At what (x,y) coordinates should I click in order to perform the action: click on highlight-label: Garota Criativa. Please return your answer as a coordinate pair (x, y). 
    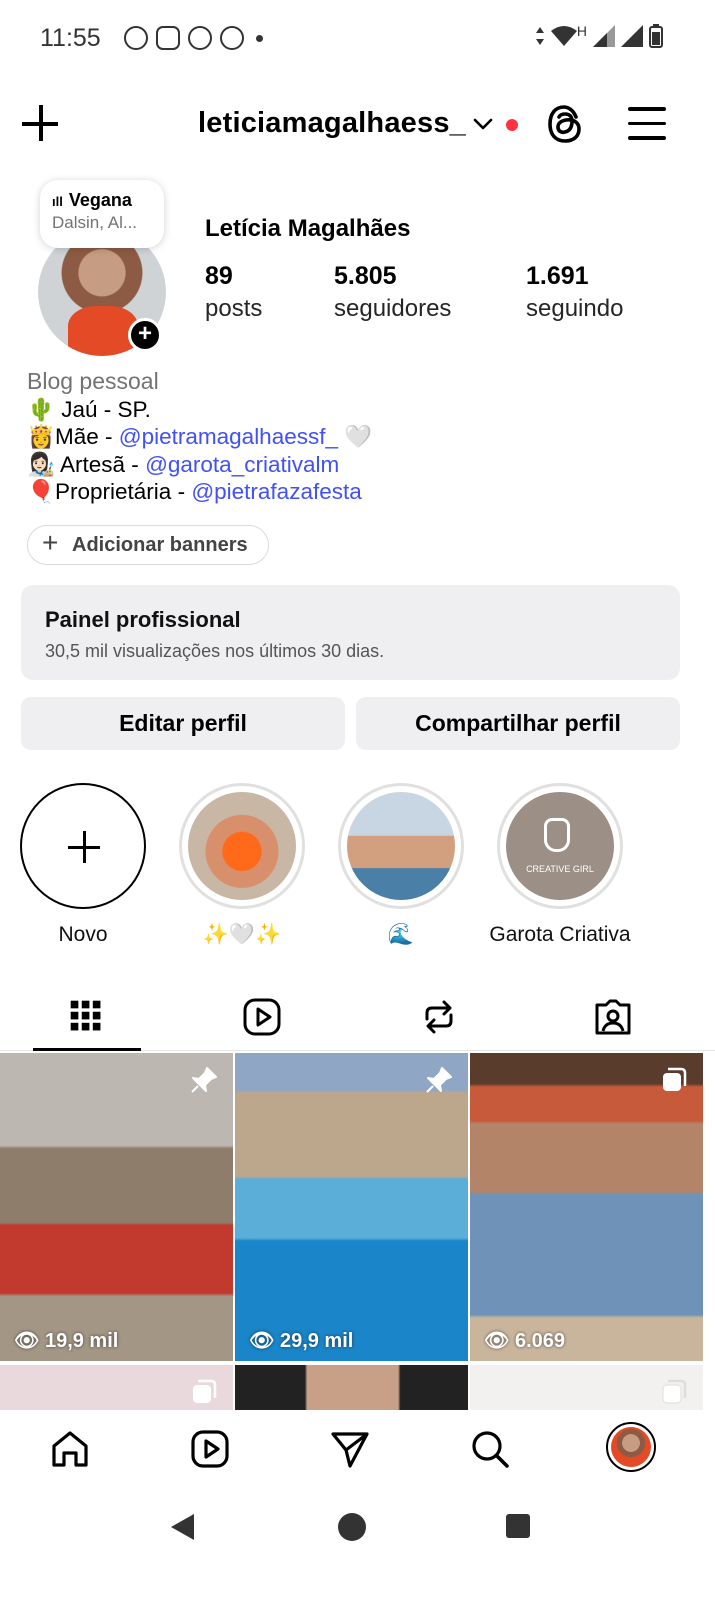
    Looking at the image, I should click on (560, 934).